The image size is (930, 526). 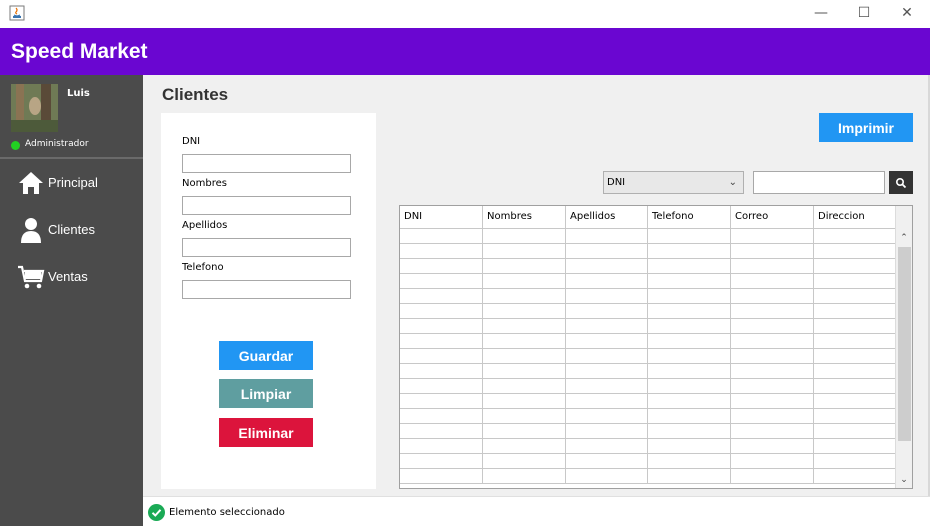 I want to click on column-header-apellidos: Apellidos, so click(x=607, y=217).